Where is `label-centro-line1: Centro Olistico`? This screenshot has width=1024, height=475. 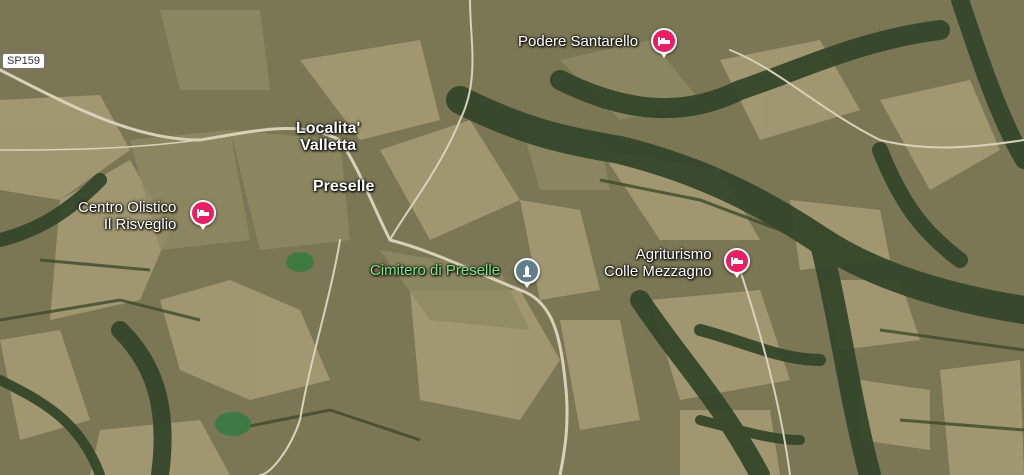
label-centro-line1: Centro Olistico is located at coordinates (127, 207).